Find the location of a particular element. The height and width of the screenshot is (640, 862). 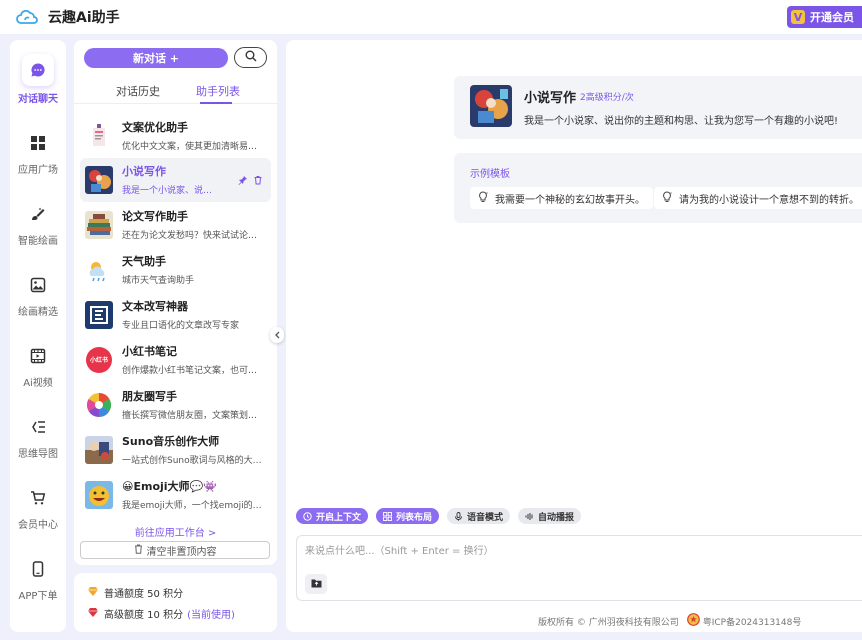

nav-item-member-center: 会员中心 is located at coordinates (38, 508).